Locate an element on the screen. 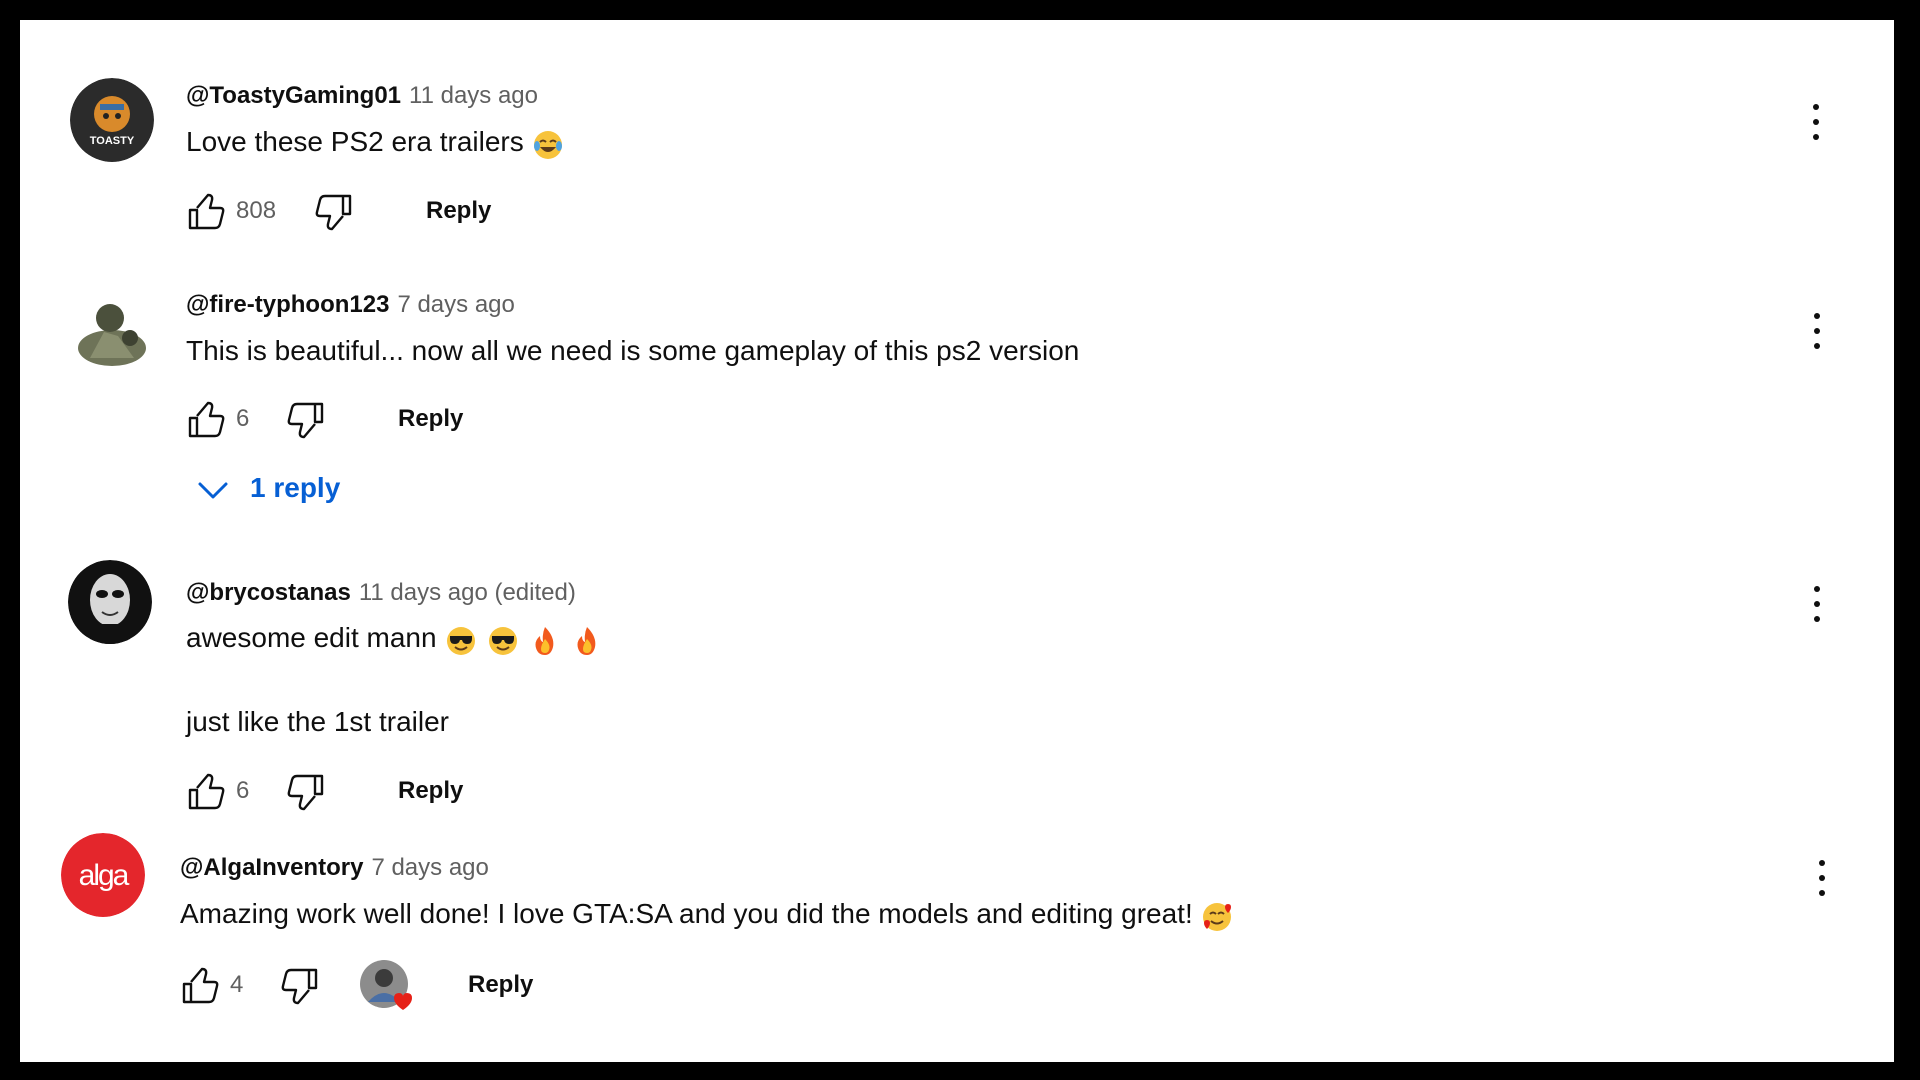 The height and width of the screenshot is (1080, 1920). creator-heart-badge is located at coordinates (386, 986).